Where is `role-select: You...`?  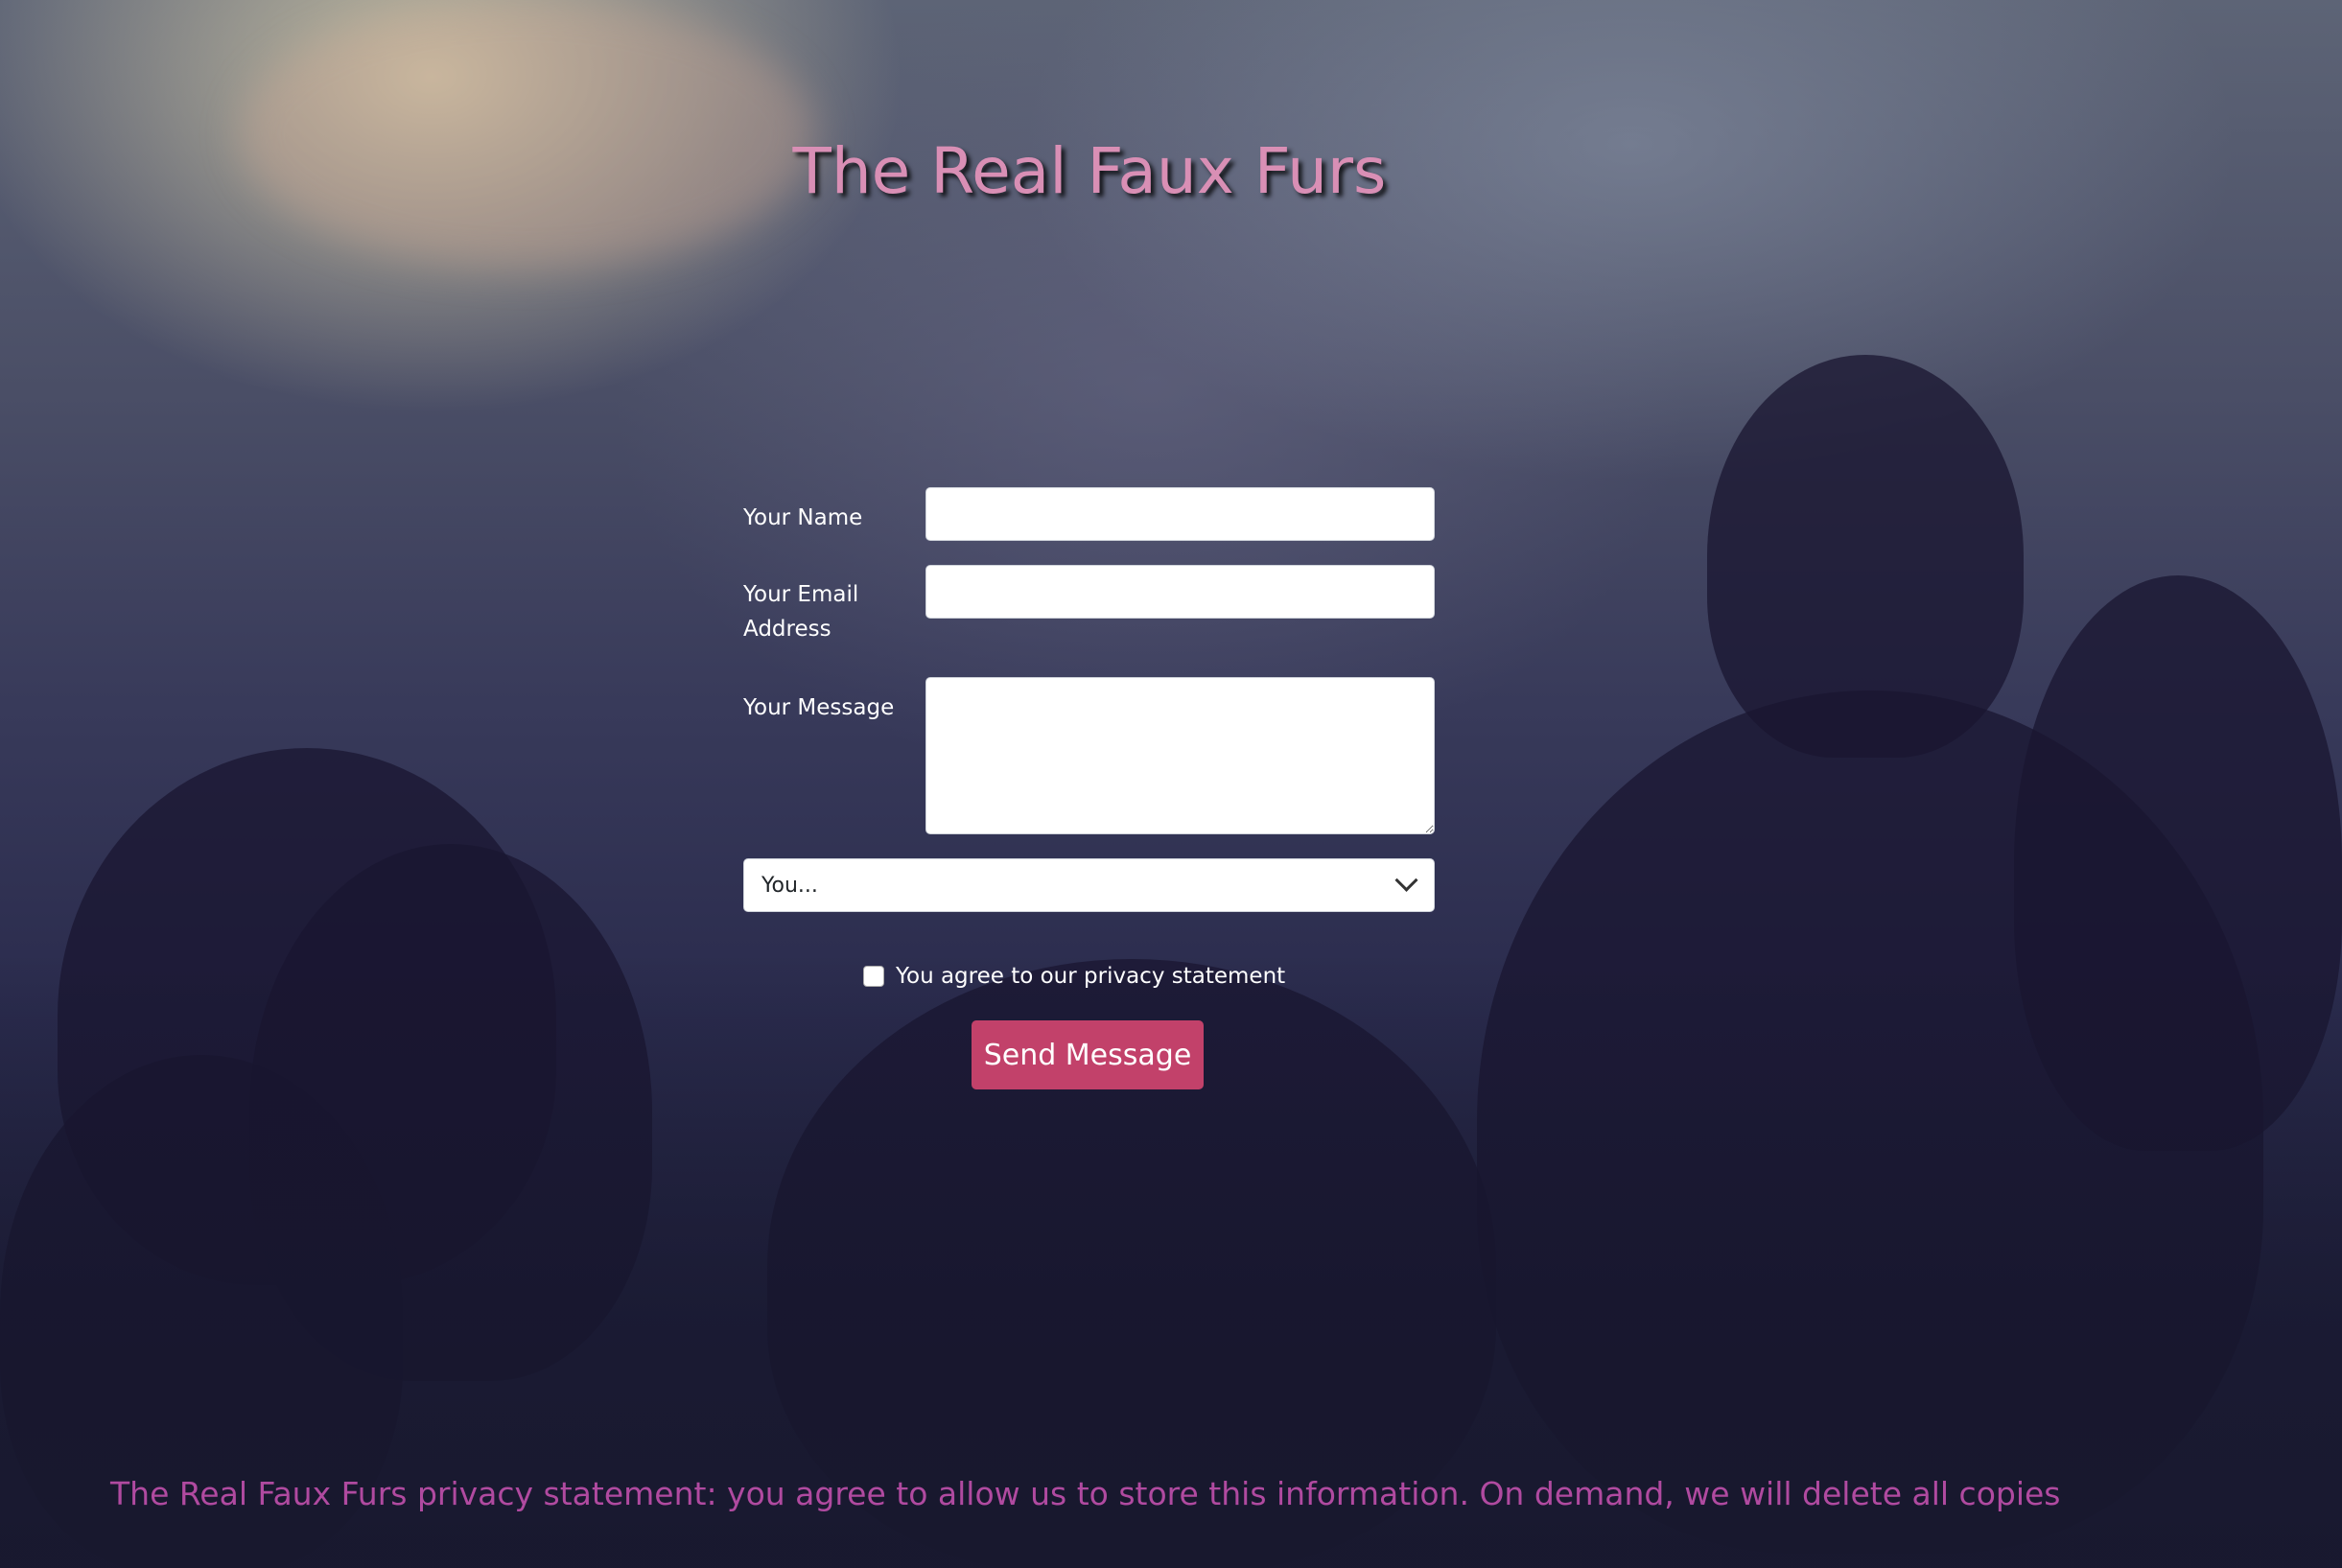
role-select: You... is located at coordinates (1089, 885).